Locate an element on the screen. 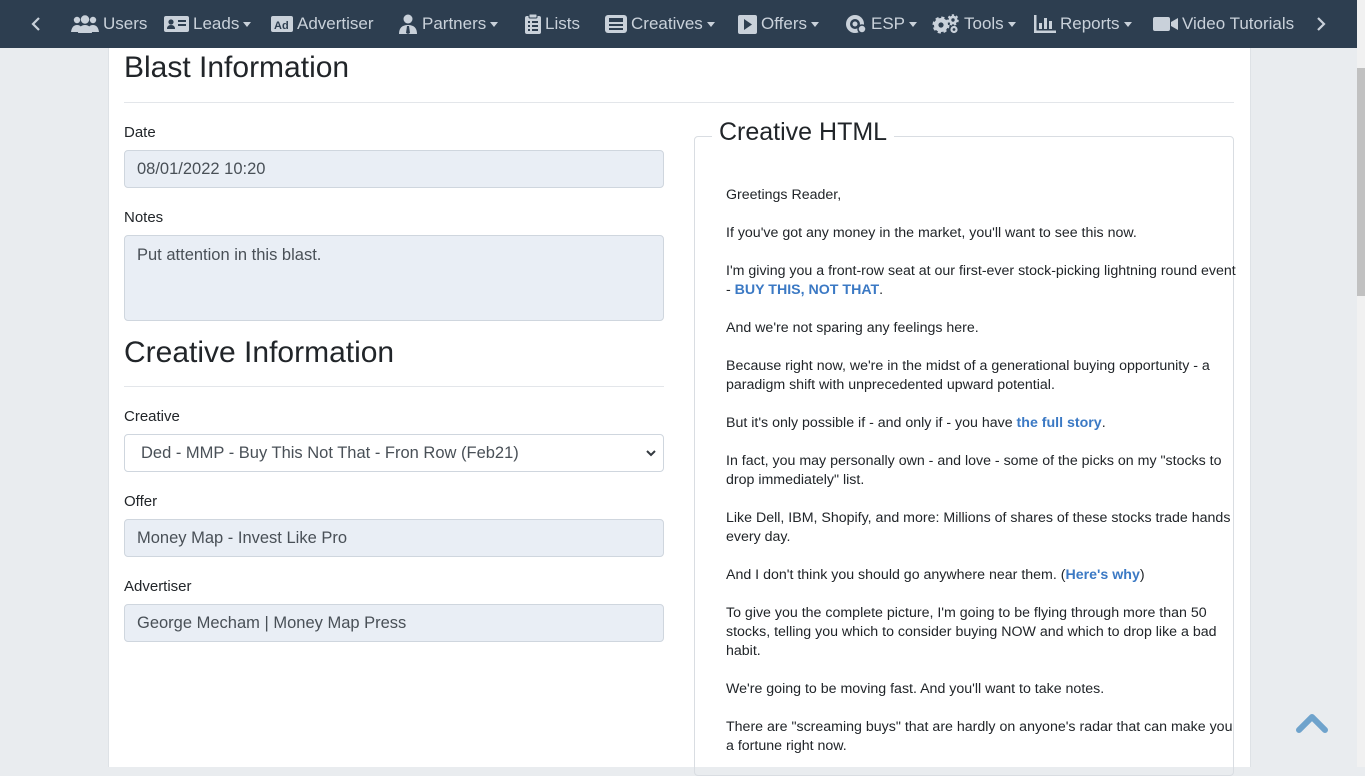  nav-tools-label: Tools is located at coordinates (984, 23).